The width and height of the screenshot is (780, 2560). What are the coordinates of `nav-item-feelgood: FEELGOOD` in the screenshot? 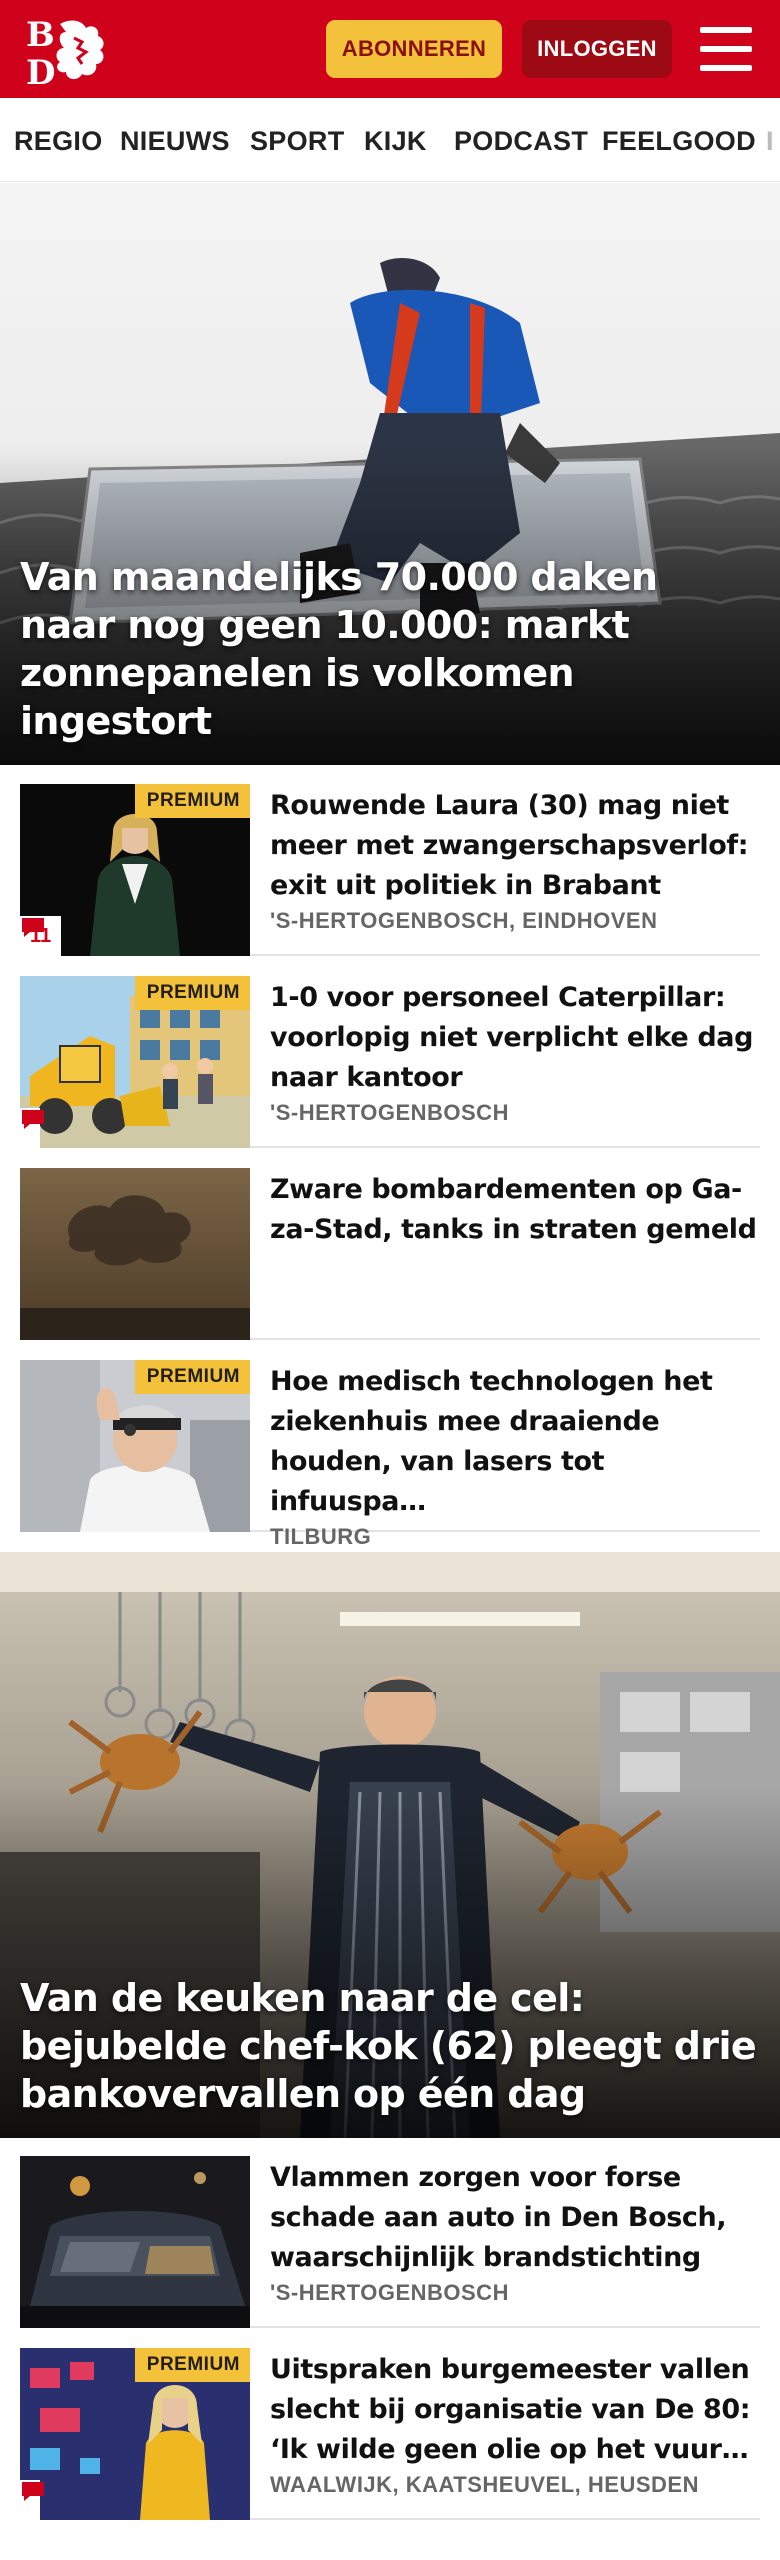 It's located at (679, 141).